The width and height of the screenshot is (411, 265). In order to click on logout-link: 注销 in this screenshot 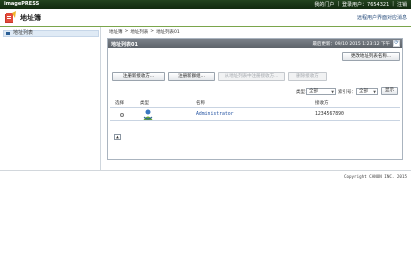, I will do `click(402, 4)`.